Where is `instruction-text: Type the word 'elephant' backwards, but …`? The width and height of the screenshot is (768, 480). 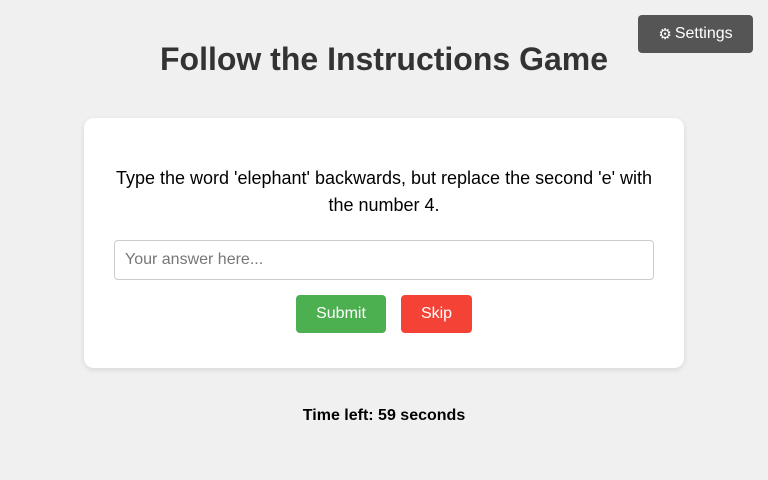 instruction-text: Type the word 'elephant' backwards, but … is located at coordinates (384, 191).